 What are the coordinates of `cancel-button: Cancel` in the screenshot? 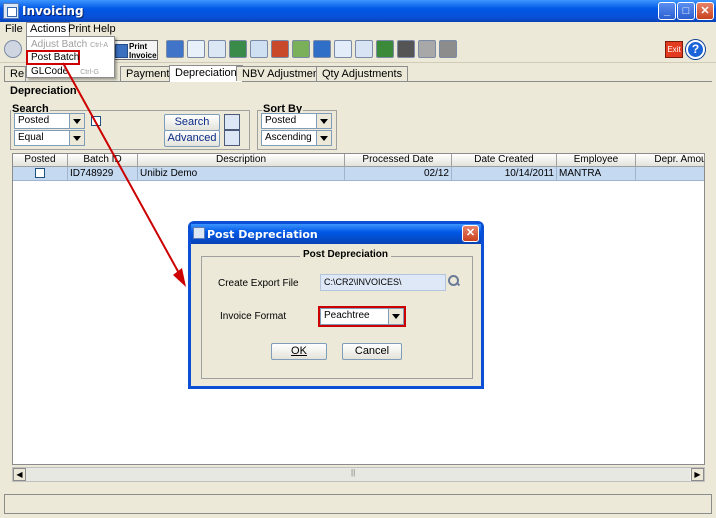 It's located at (372, 351).